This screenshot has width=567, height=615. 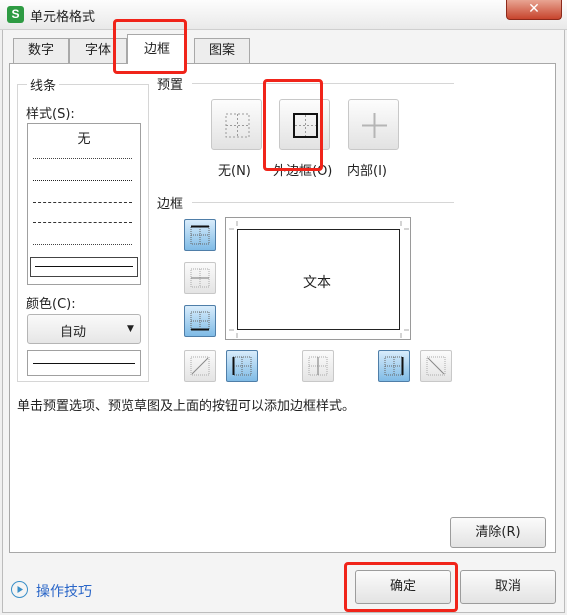 I want to click on play-circle-icon, so click(x=19, y=589).